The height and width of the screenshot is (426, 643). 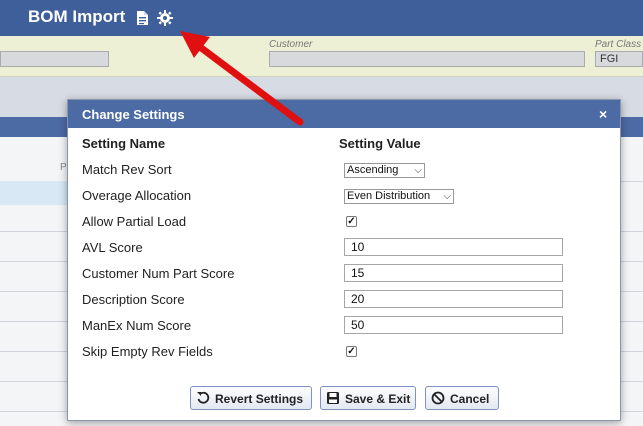 What do you see at coordinates (470, 399) in the screenshot?
I see `cancel-label: Cancel` at bounding box center [470, 399].